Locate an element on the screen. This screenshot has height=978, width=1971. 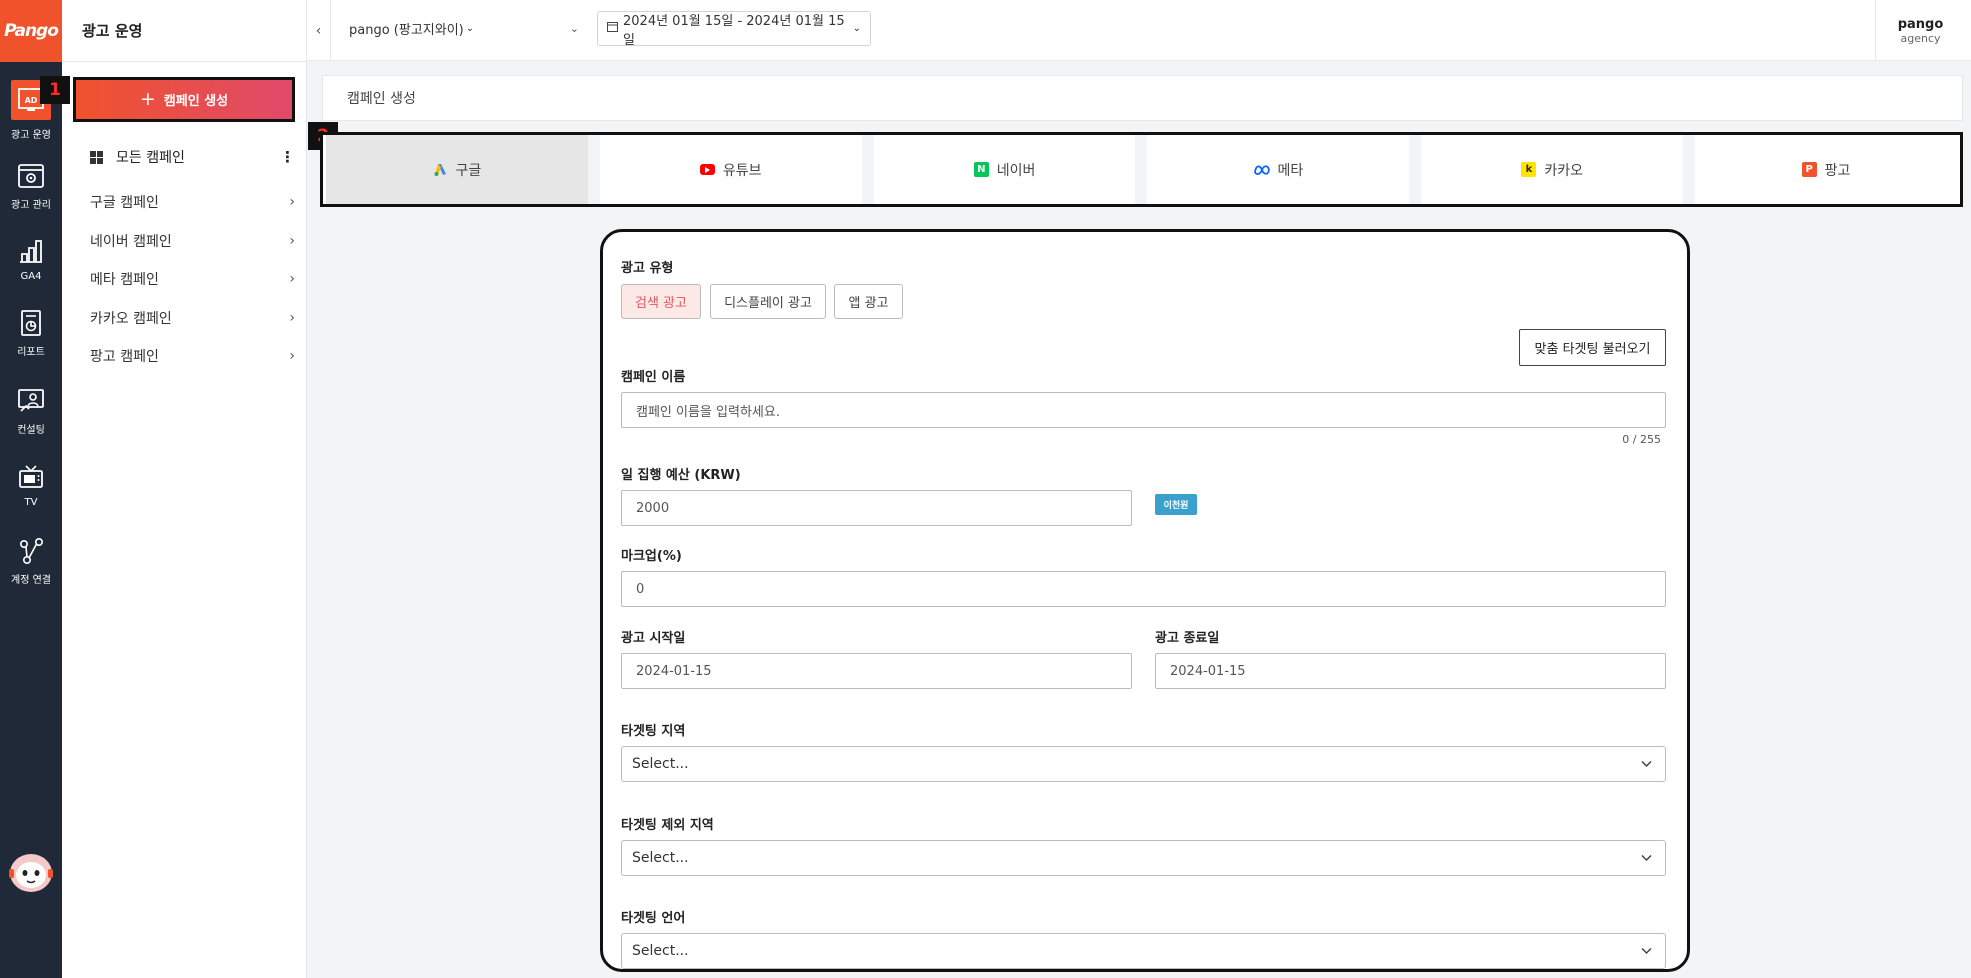
user-name: pango is located at coordinates (1920, 24).